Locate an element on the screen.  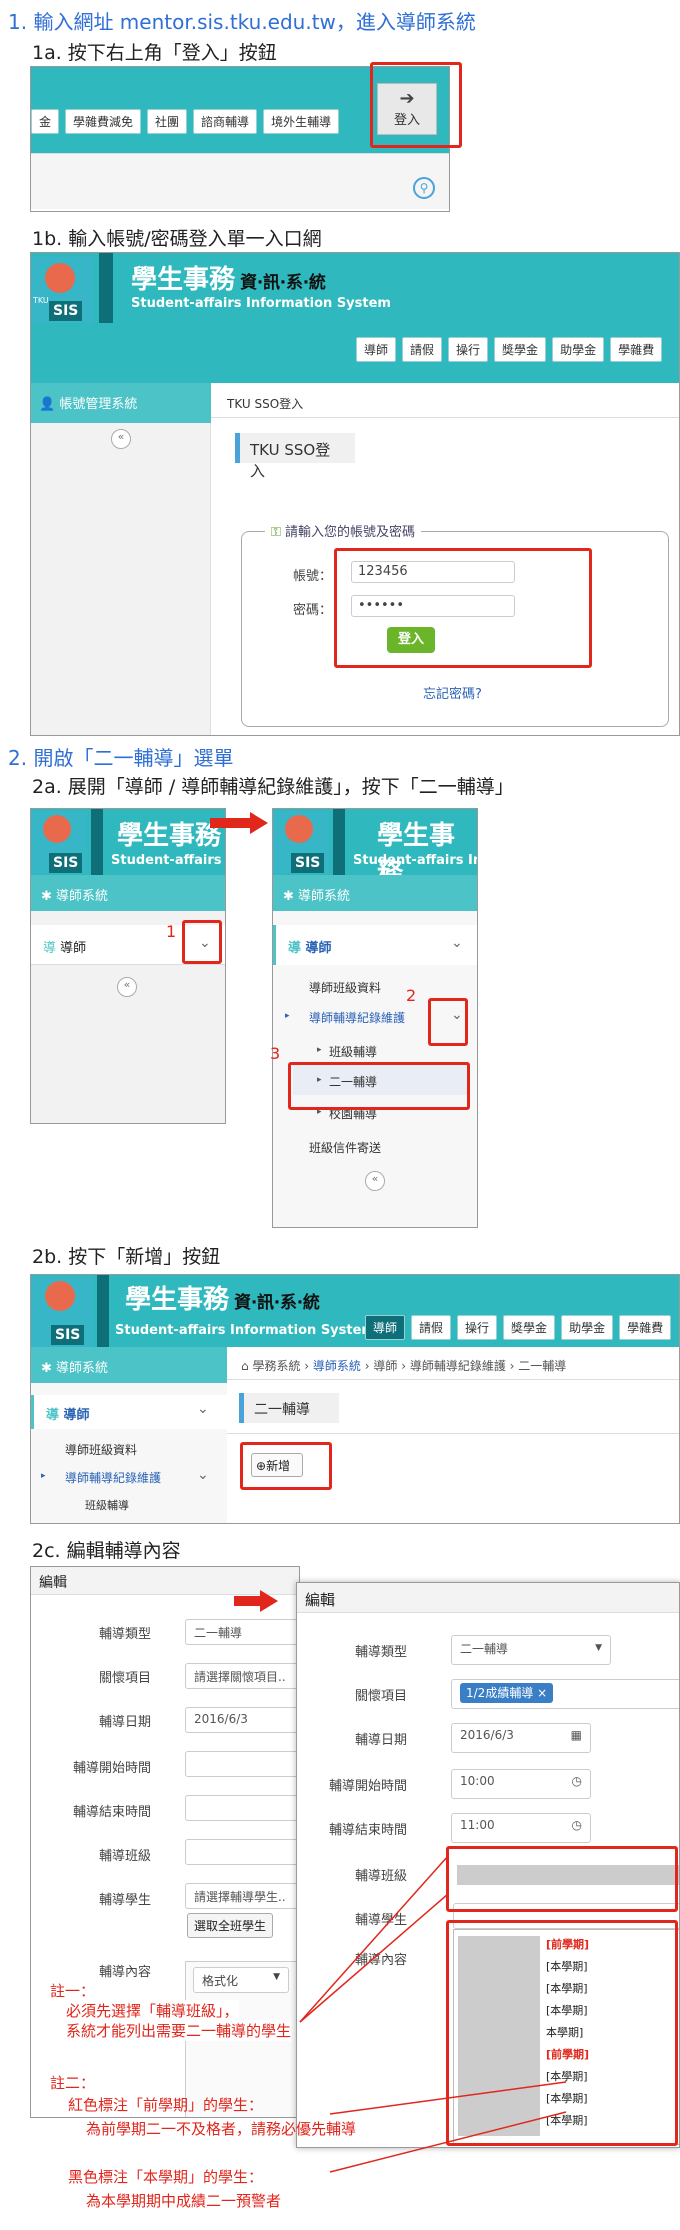
note2-line1: 紅色標注「前學期」的學生： is located at coordinates (166, 2105).